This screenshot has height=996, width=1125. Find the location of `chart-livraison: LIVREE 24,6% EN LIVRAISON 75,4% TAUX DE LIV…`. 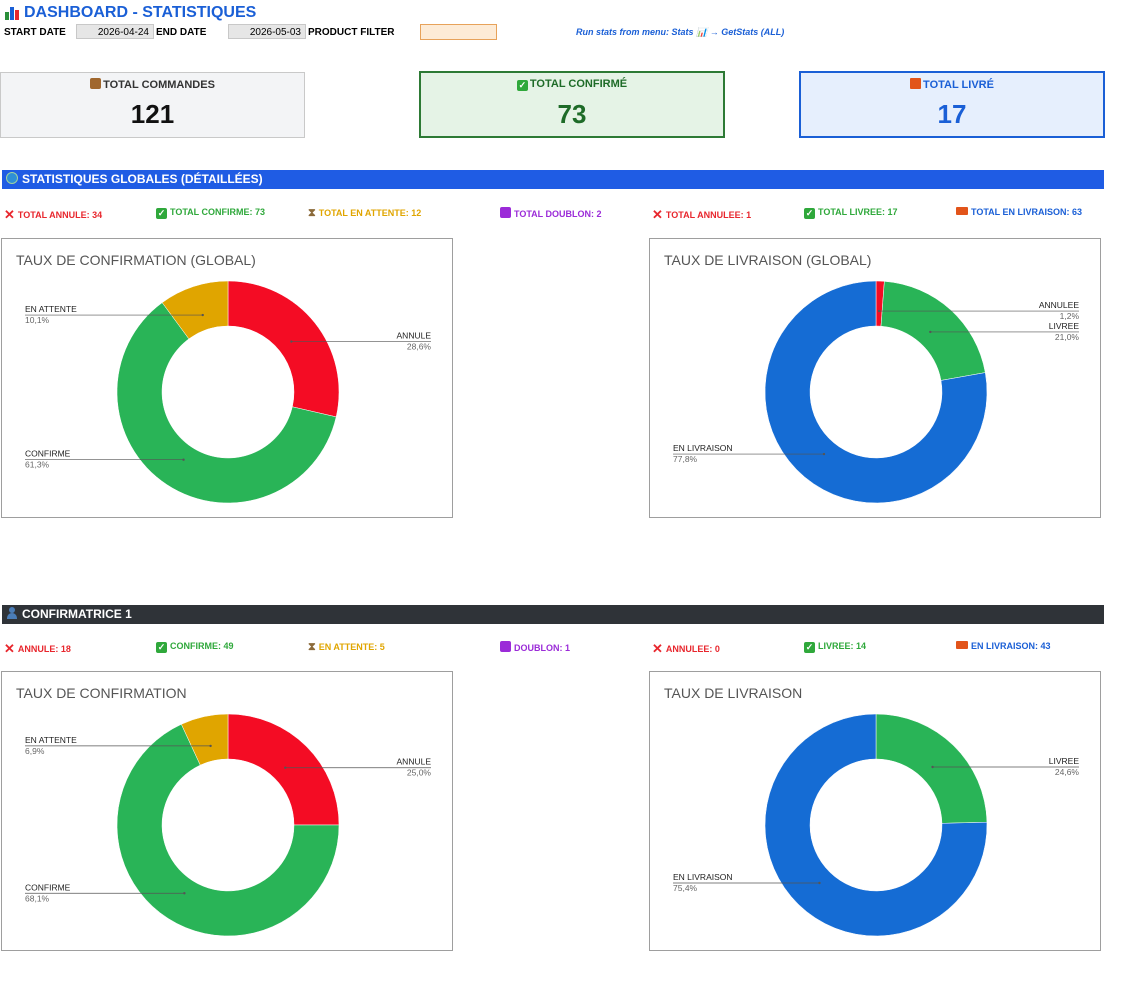

chart-livraison: LIVREE 24,6% EN LIVRAISON 75,4% TAUX DE LIV… is located at coordinates (875, 811).